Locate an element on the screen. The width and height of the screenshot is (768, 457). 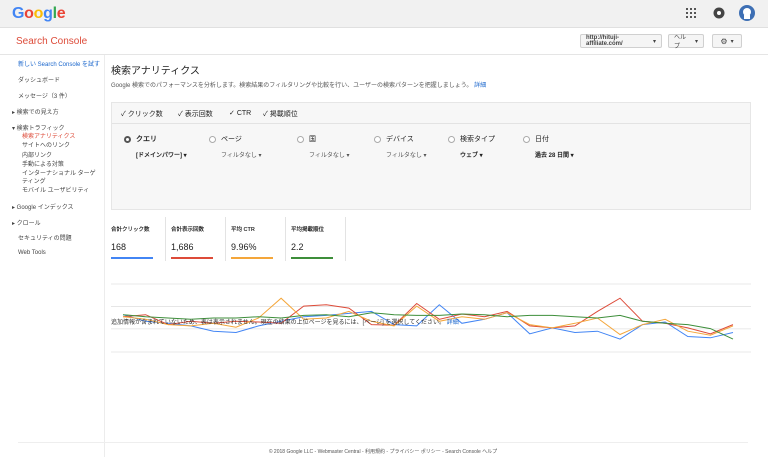
dimension-filter-label: ウェブ is located at coordinates (469, 156).